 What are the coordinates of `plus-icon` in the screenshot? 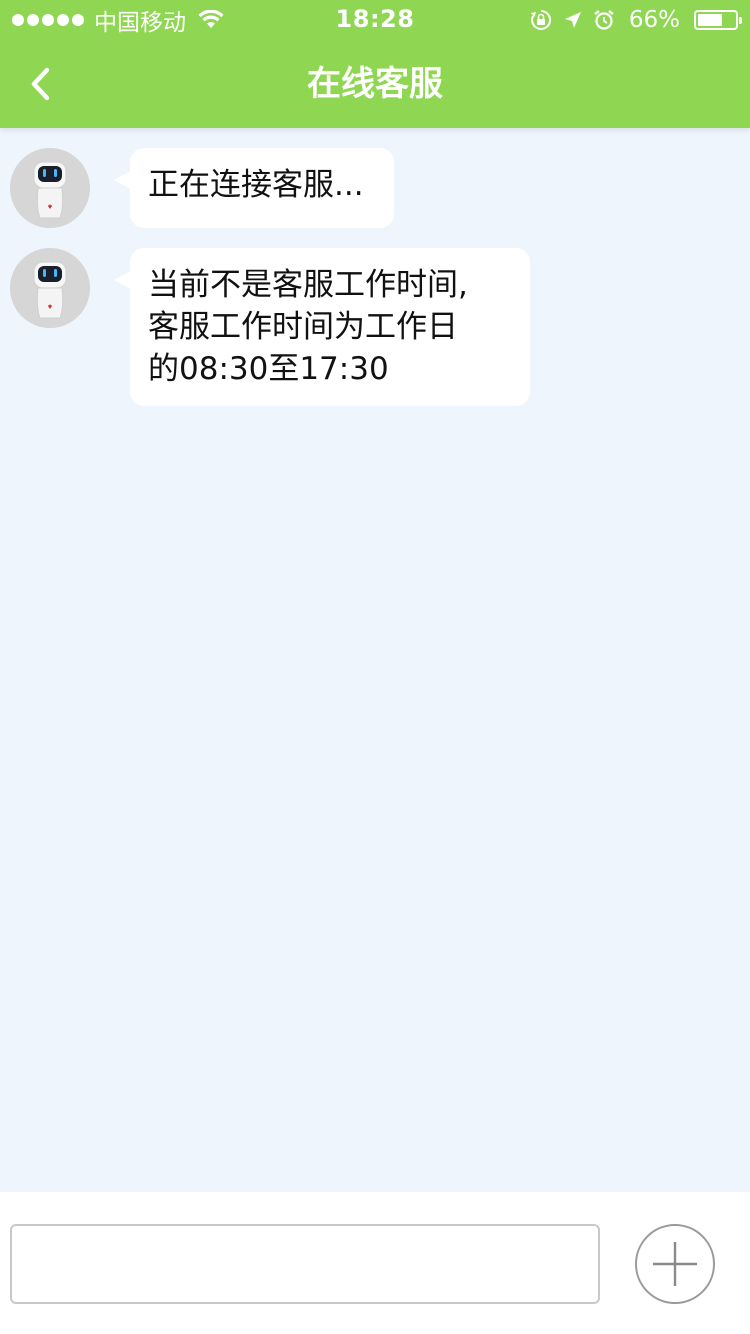 It's located at (675, 1264).